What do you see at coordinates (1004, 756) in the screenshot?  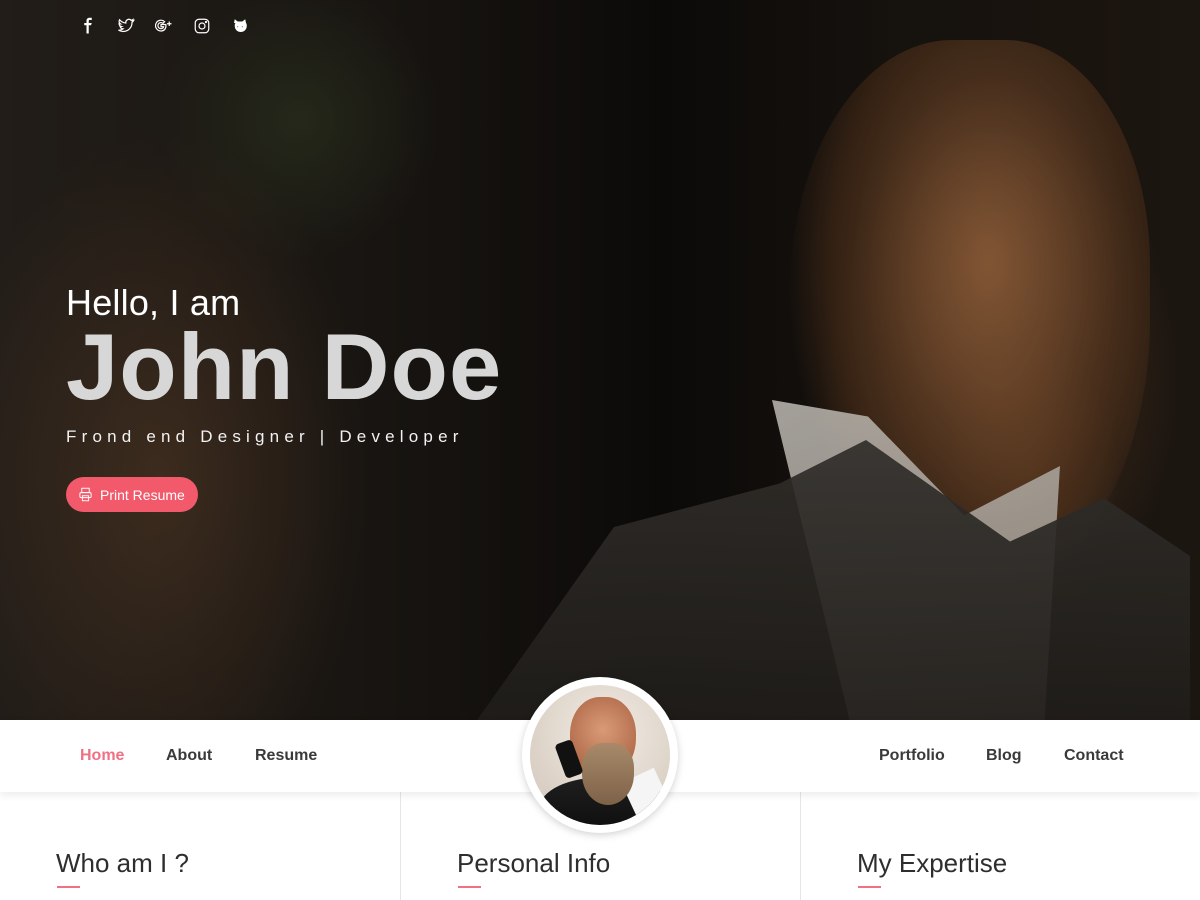 I see `nav-item-blog: Blog` at bounding box center [1004, 756].